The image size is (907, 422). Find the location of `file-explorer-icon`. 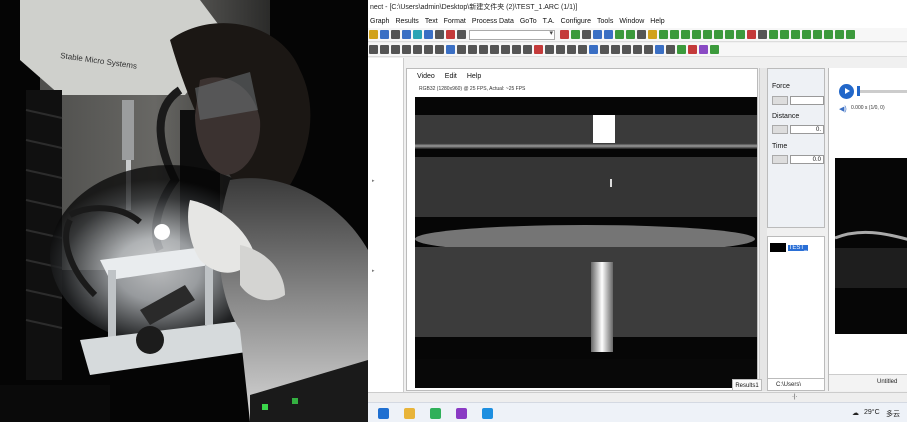

file-explorer-icon is located at coordinates (409, 413).